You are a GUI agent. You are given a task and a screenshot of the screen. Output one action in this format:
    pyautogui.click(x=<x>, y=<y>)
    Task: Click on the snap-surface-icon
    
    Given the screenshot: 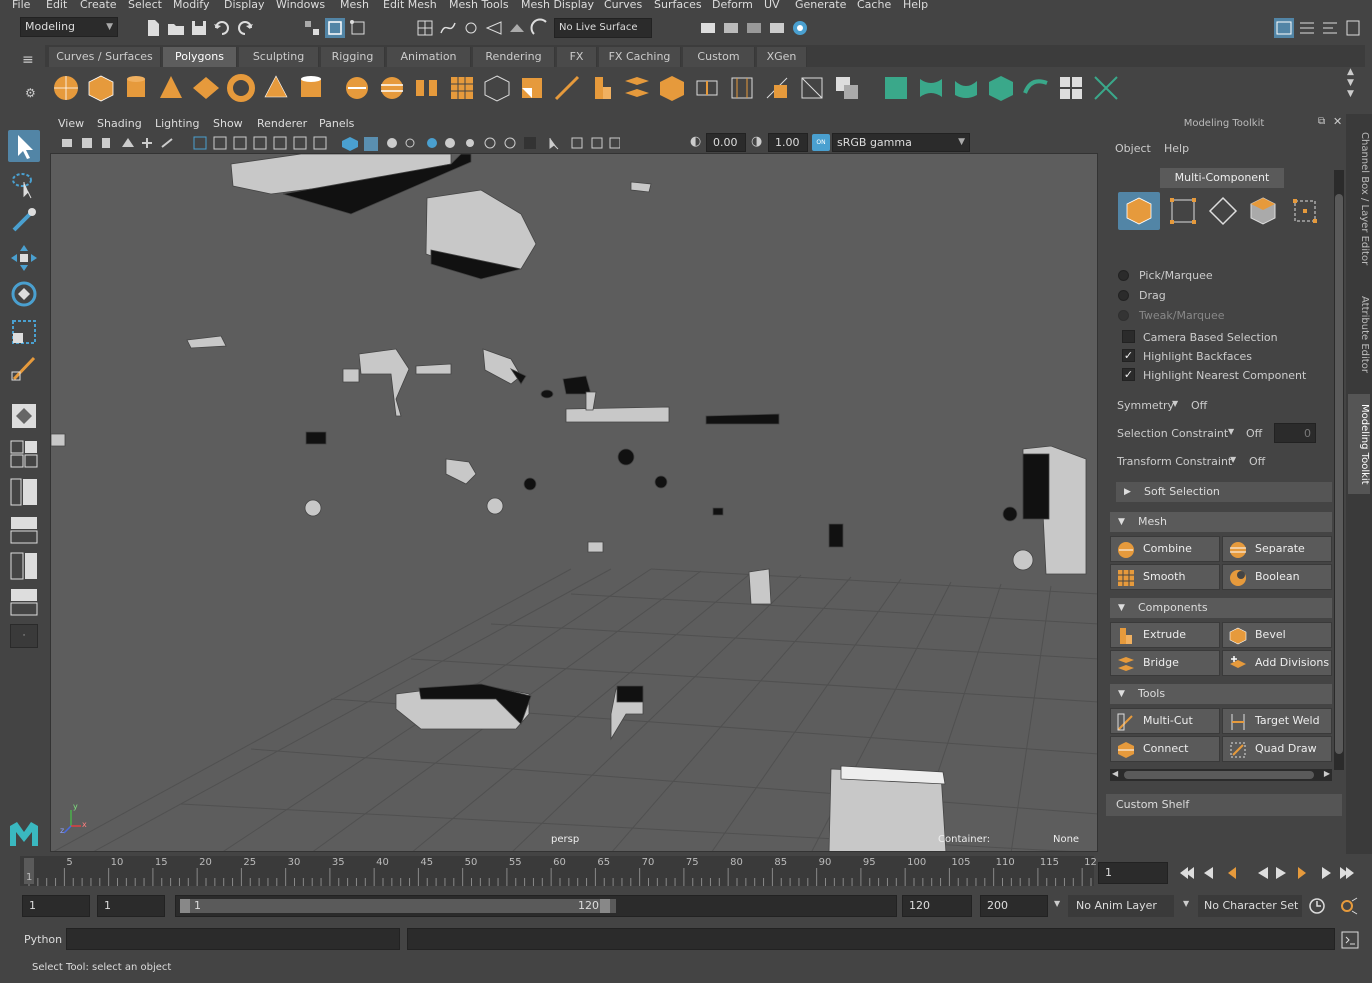 What is the action you would take?
    pyautogui.click(x=517, y=28)
    